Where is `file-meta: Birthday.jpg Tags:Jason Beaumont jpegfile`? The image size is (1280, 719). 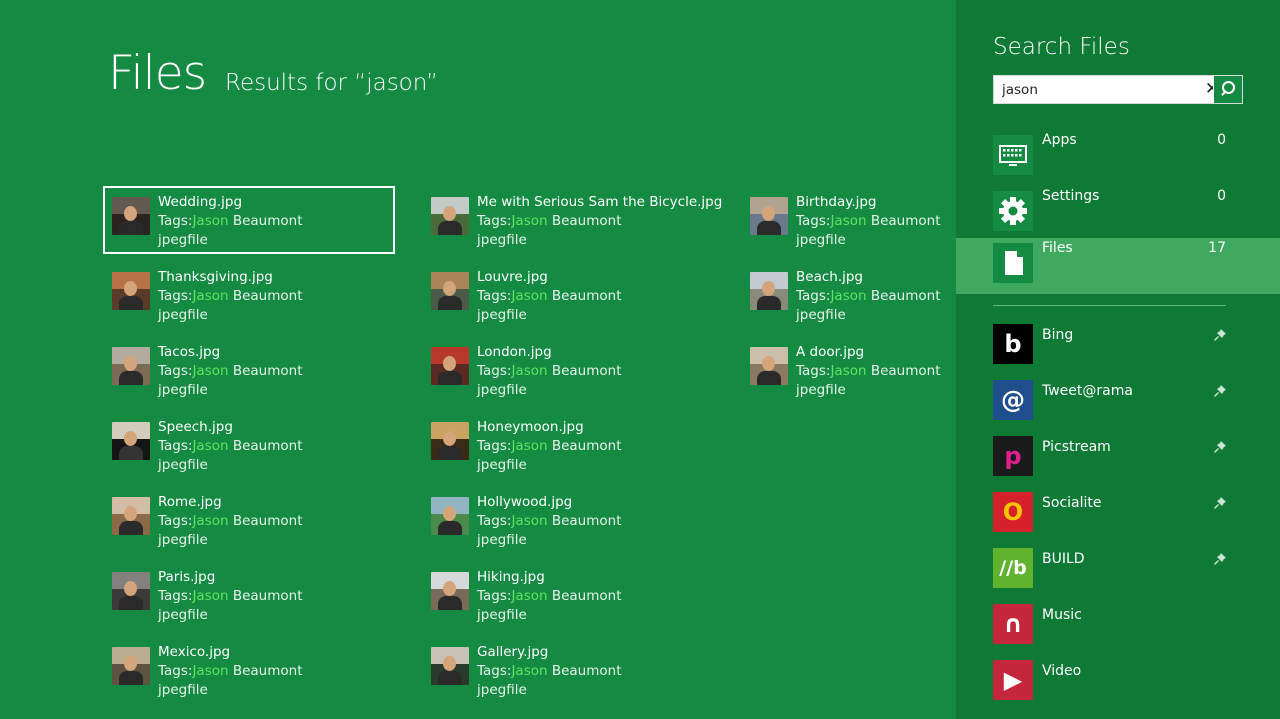 file-meta: Birthday.jpg Tags:Jason Beaumont jpegfile is located at coordinates (868, 221).